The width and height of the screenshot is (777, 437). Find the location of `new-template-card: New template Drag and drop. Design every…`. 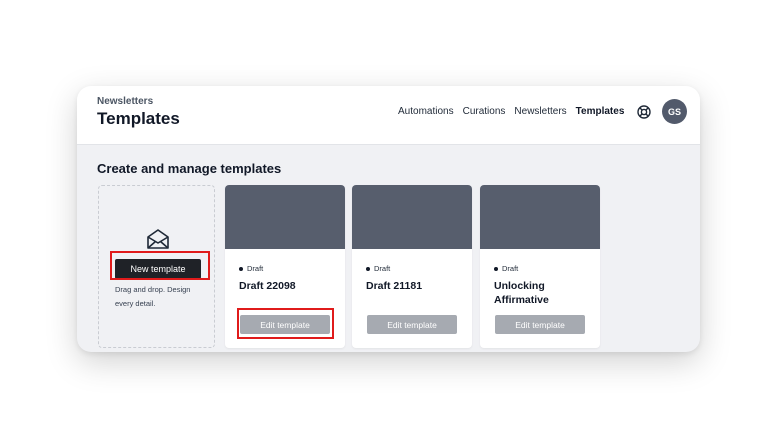

new-template-card: New template Drag and drop. Design every… is located at coordinates (156, 266).